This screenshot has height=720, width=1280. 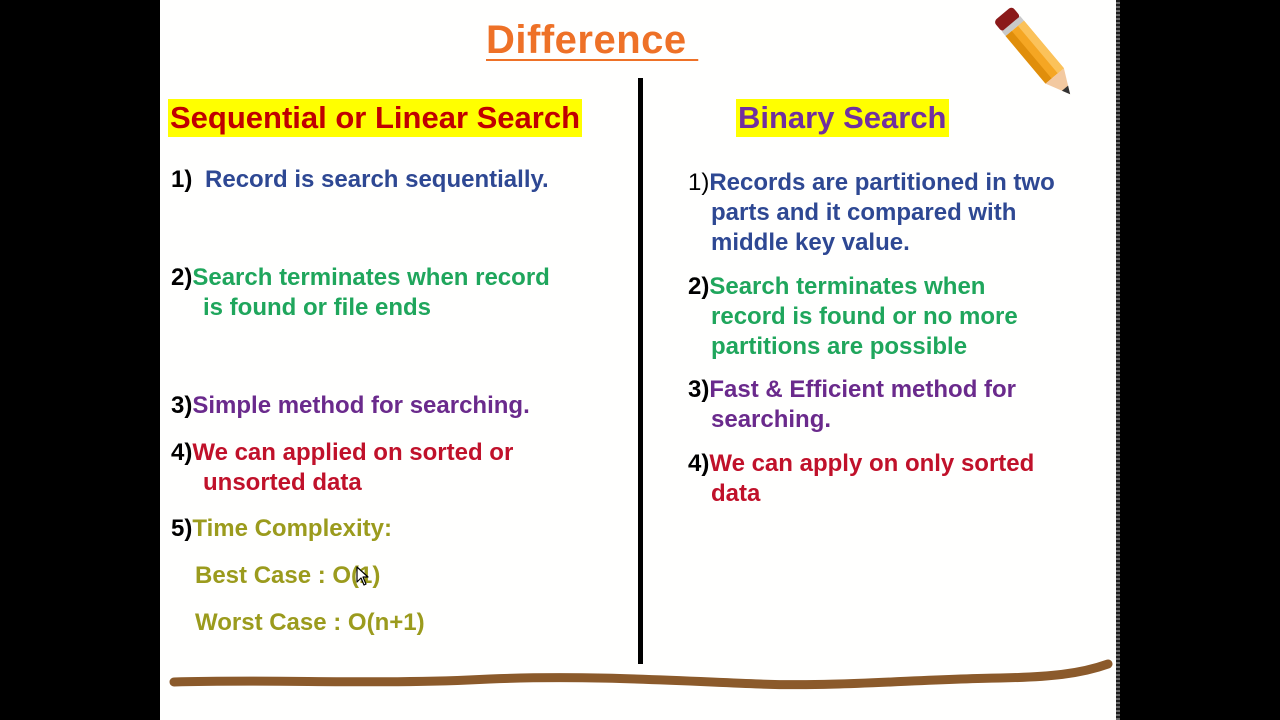 I want to click on right-item-3: 3)Fast & Efficient method for searching., so click(x=852, y=405).